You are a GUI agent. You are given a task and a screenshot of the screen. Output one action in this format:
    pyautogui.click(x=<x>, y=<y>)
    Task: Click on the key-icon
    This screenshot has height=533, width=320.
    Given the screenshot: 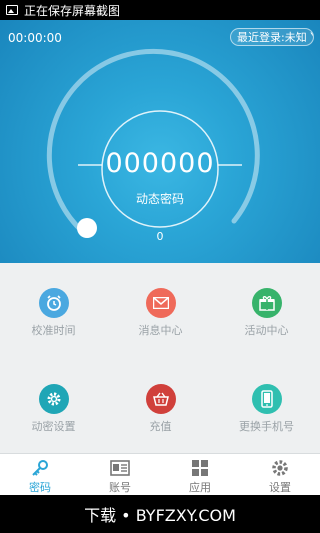 What is the action you would take?
    pyautogui.click(x=40, y=468)
    